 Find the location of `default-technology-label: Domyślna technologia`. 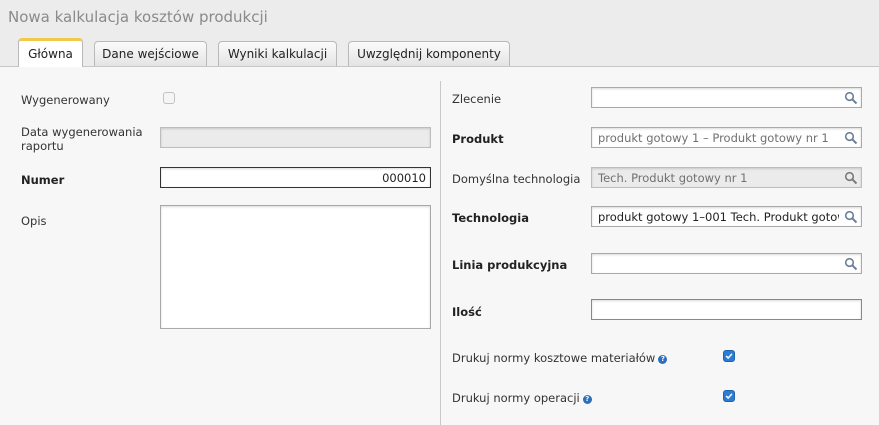

default-technology-label: Domyślna technologia is located at coordinates (516, 179).